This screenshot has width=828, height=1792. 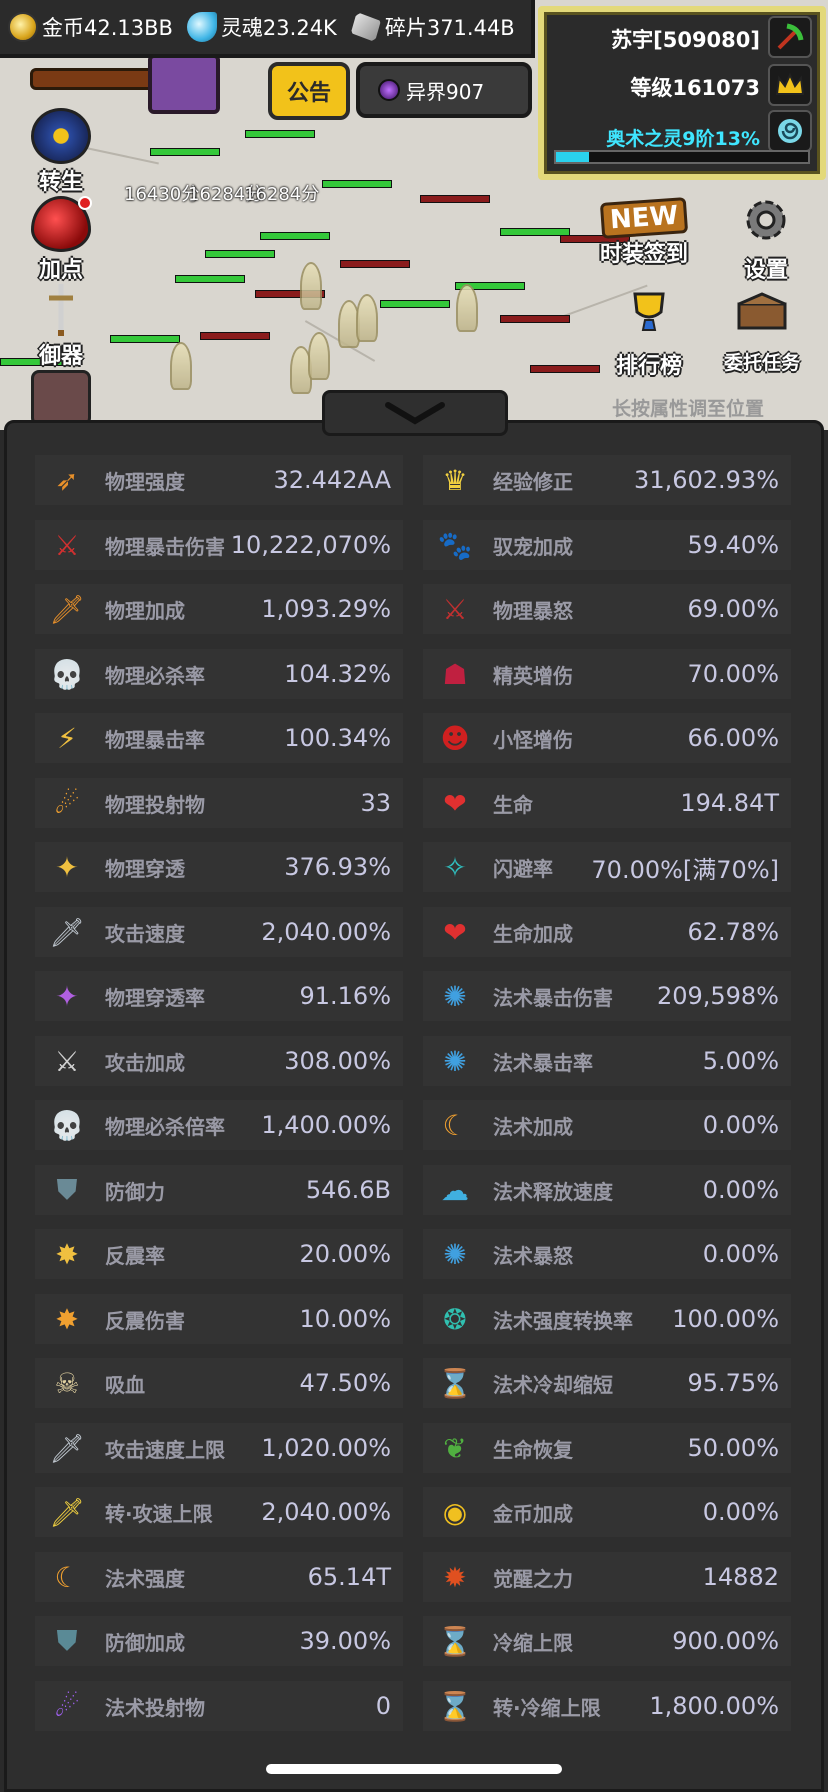 I want to click on spell-cooldown-icon: ⌛, so click(x=455, y=1383).